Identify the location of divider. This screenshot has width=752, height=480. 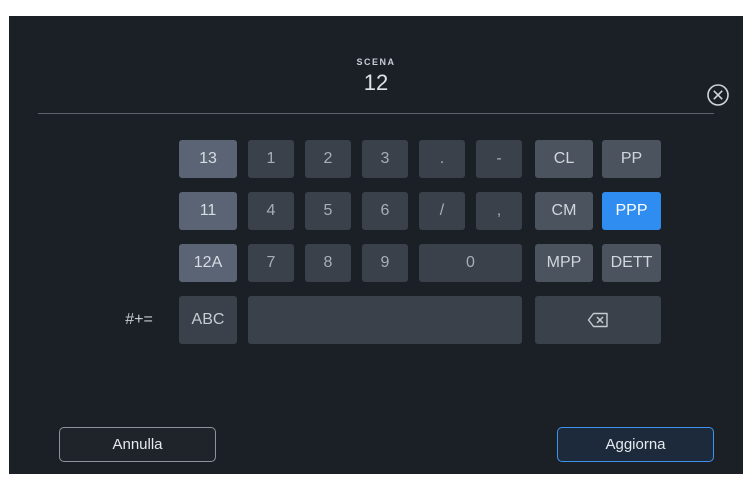
(376, 113).